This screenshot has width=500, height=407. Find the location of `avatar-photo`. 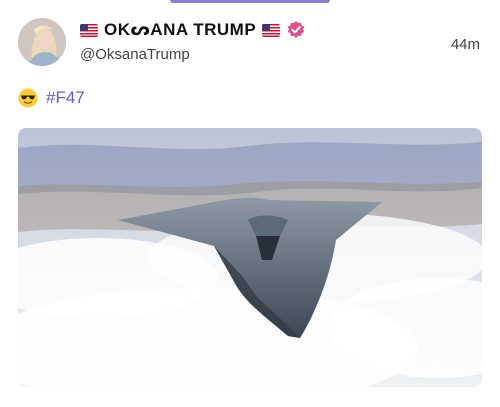

avatar-photo is located at coordinates (42, 42).